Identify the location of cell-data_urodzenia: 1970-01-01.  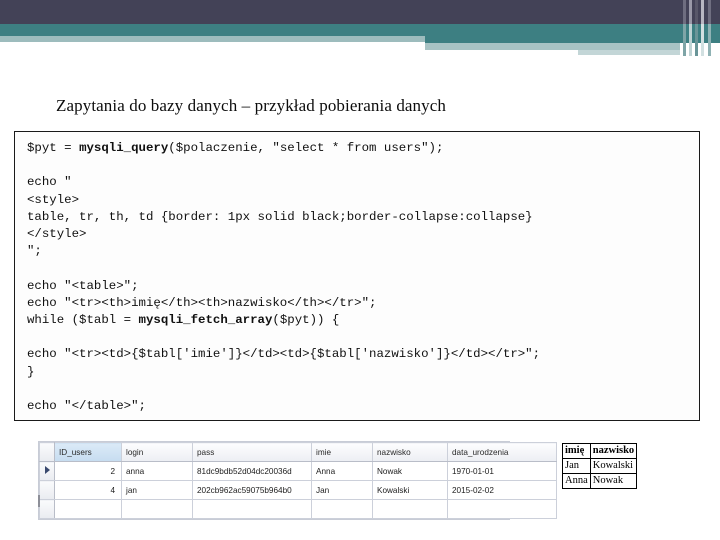
(502, 471).